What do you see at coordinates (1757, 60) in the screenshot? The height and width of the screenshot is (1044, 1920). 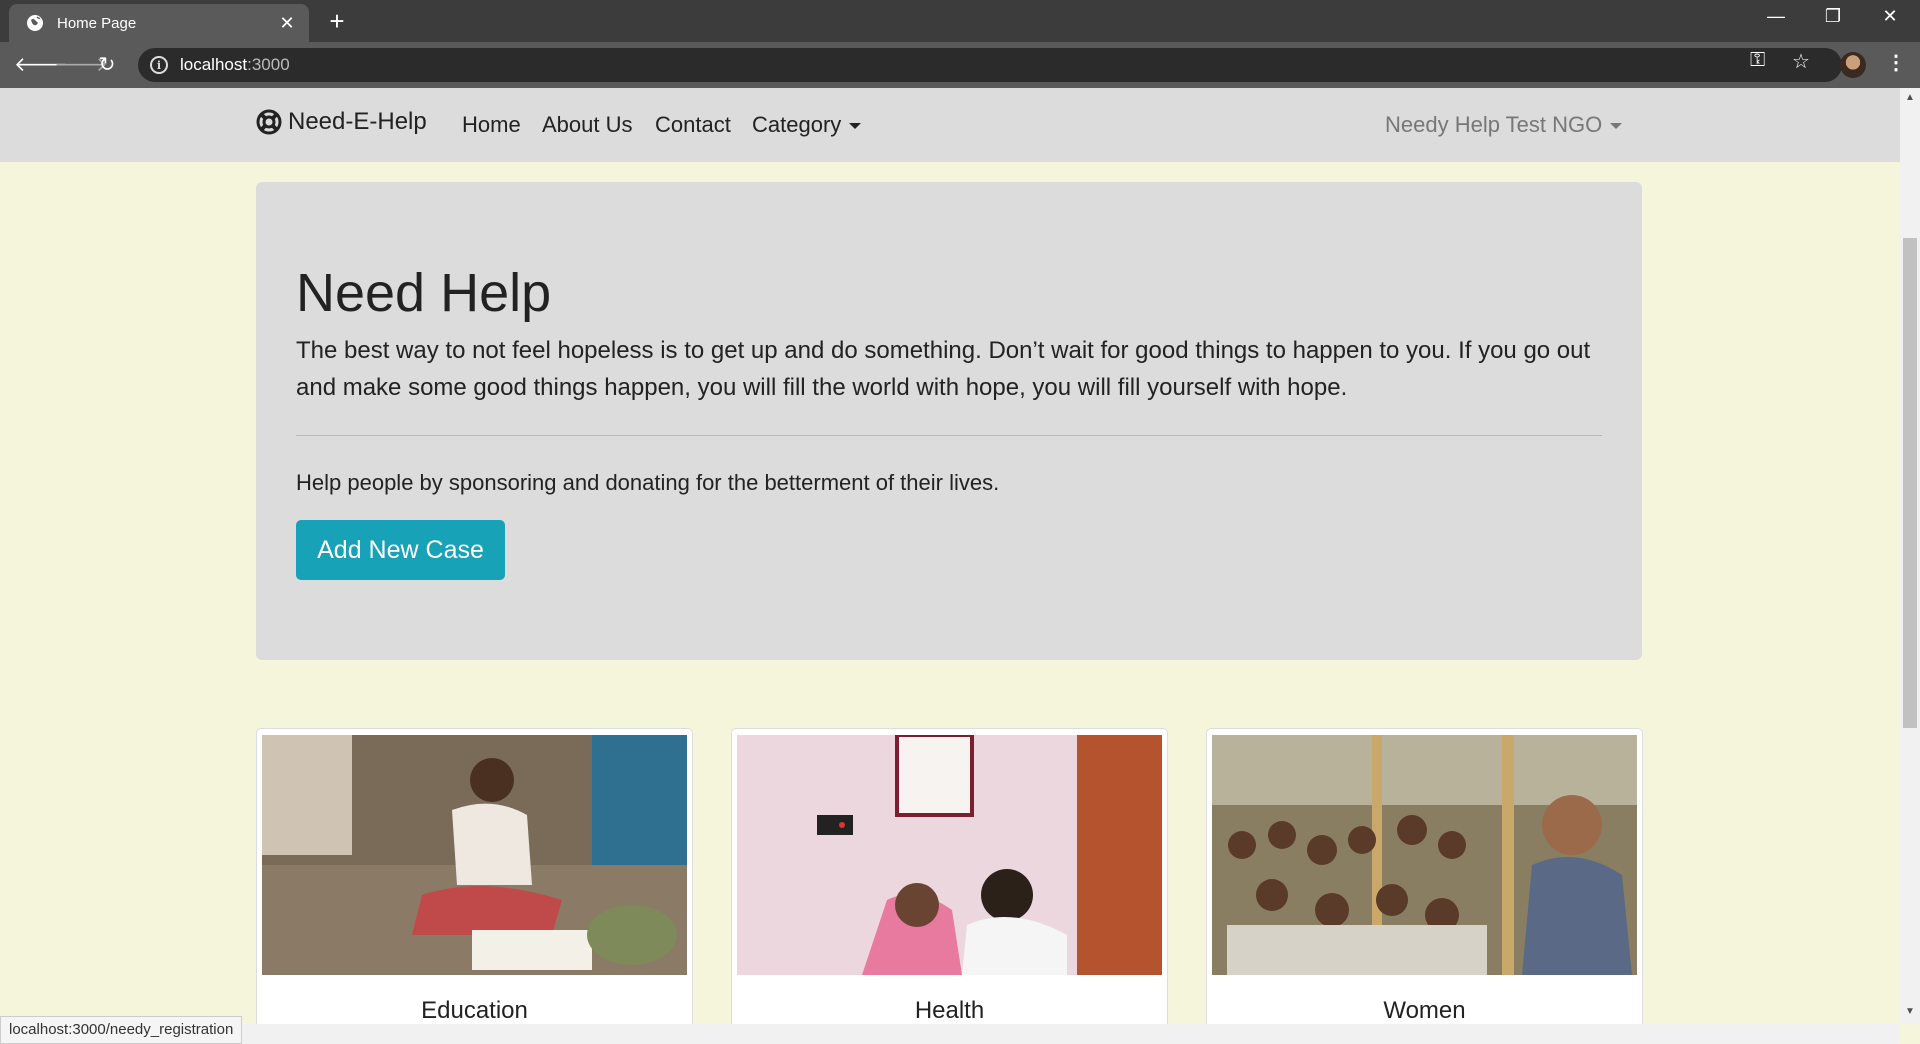 I see `key-icon: ⚿` at bounding box center [1757, 60].